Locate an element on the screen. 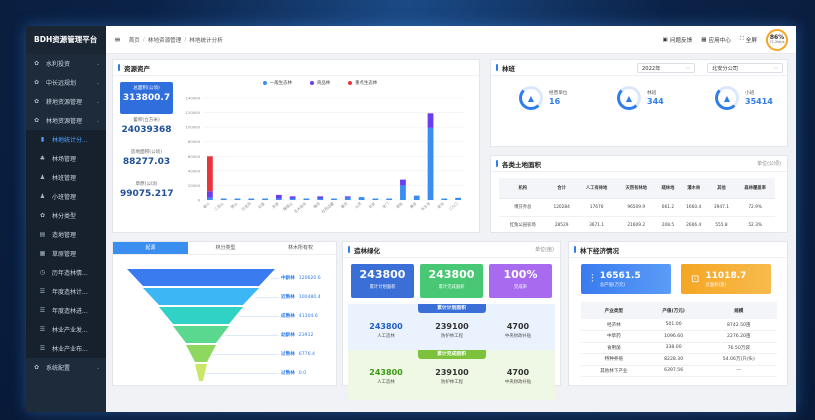  table-cell: 8742.50亩 is located at coordinates (738, 325).